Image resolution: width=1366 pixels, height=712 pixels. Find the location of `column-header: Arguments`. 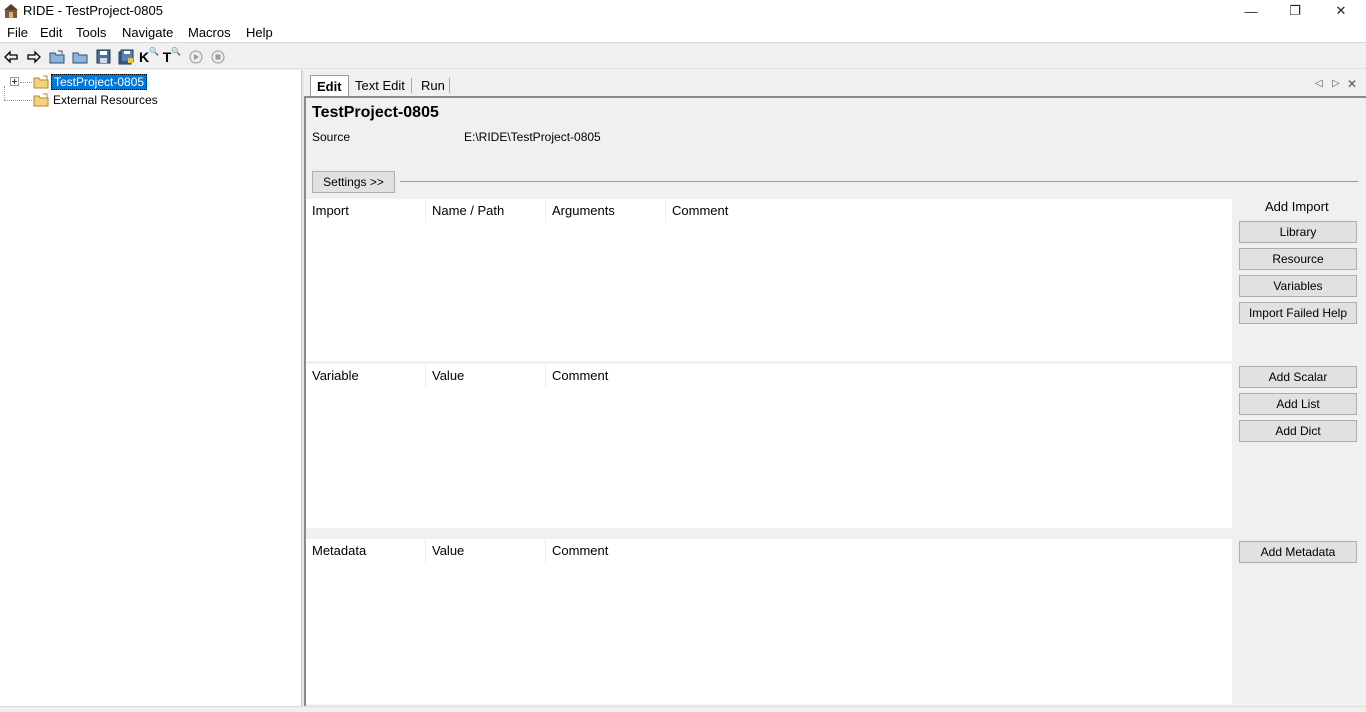

column-header: Arguments is located at coordinates (606, 211).